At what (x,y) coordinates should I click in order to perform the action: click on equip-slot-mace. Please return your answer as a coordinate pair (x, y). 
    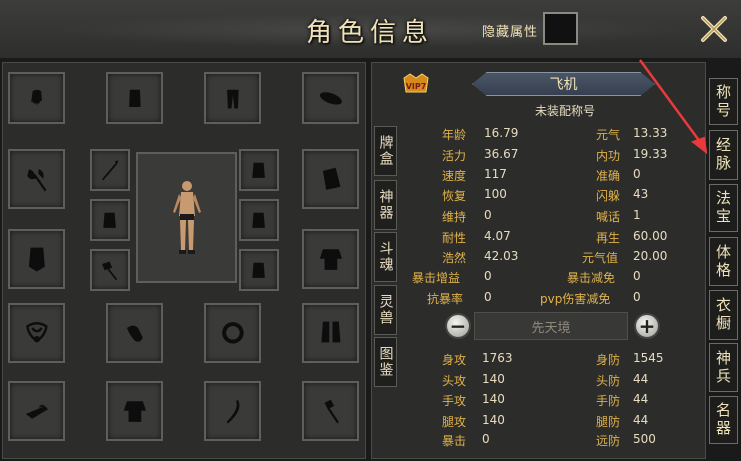
    Looking at the image, I should click on (330, 411).